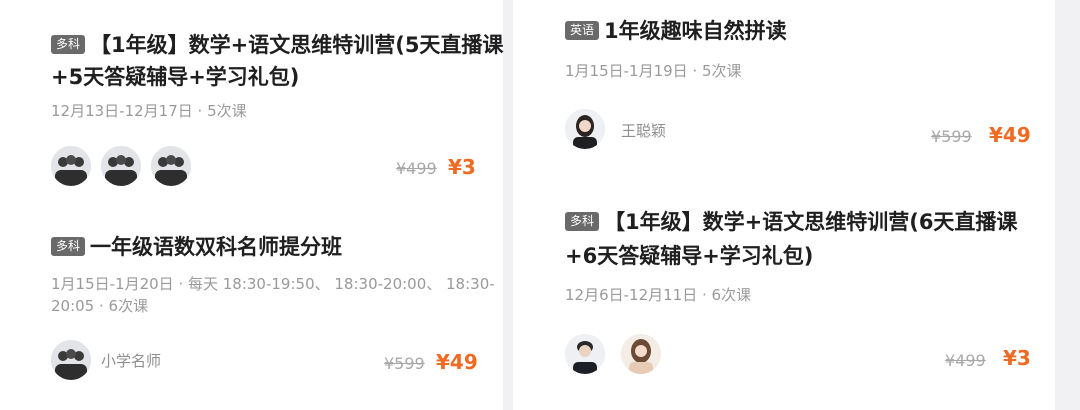 This screenshot has height=410, width=1080. What do you see at coordinates (791, 222) in the screenshot?
I see `course-title: 多科 【1年级】数学+语文思维特训营(6天直播课` at bounding box center [791, 222].